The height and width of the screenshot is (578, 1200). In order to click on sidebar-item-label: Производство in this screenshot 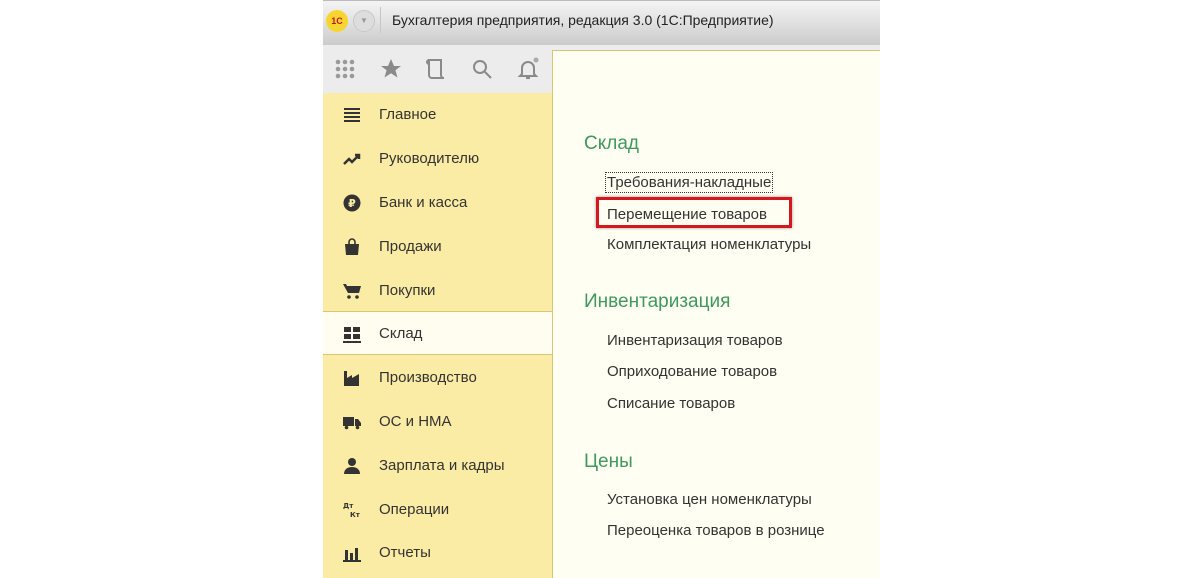, I will do `click(428, 377)`.